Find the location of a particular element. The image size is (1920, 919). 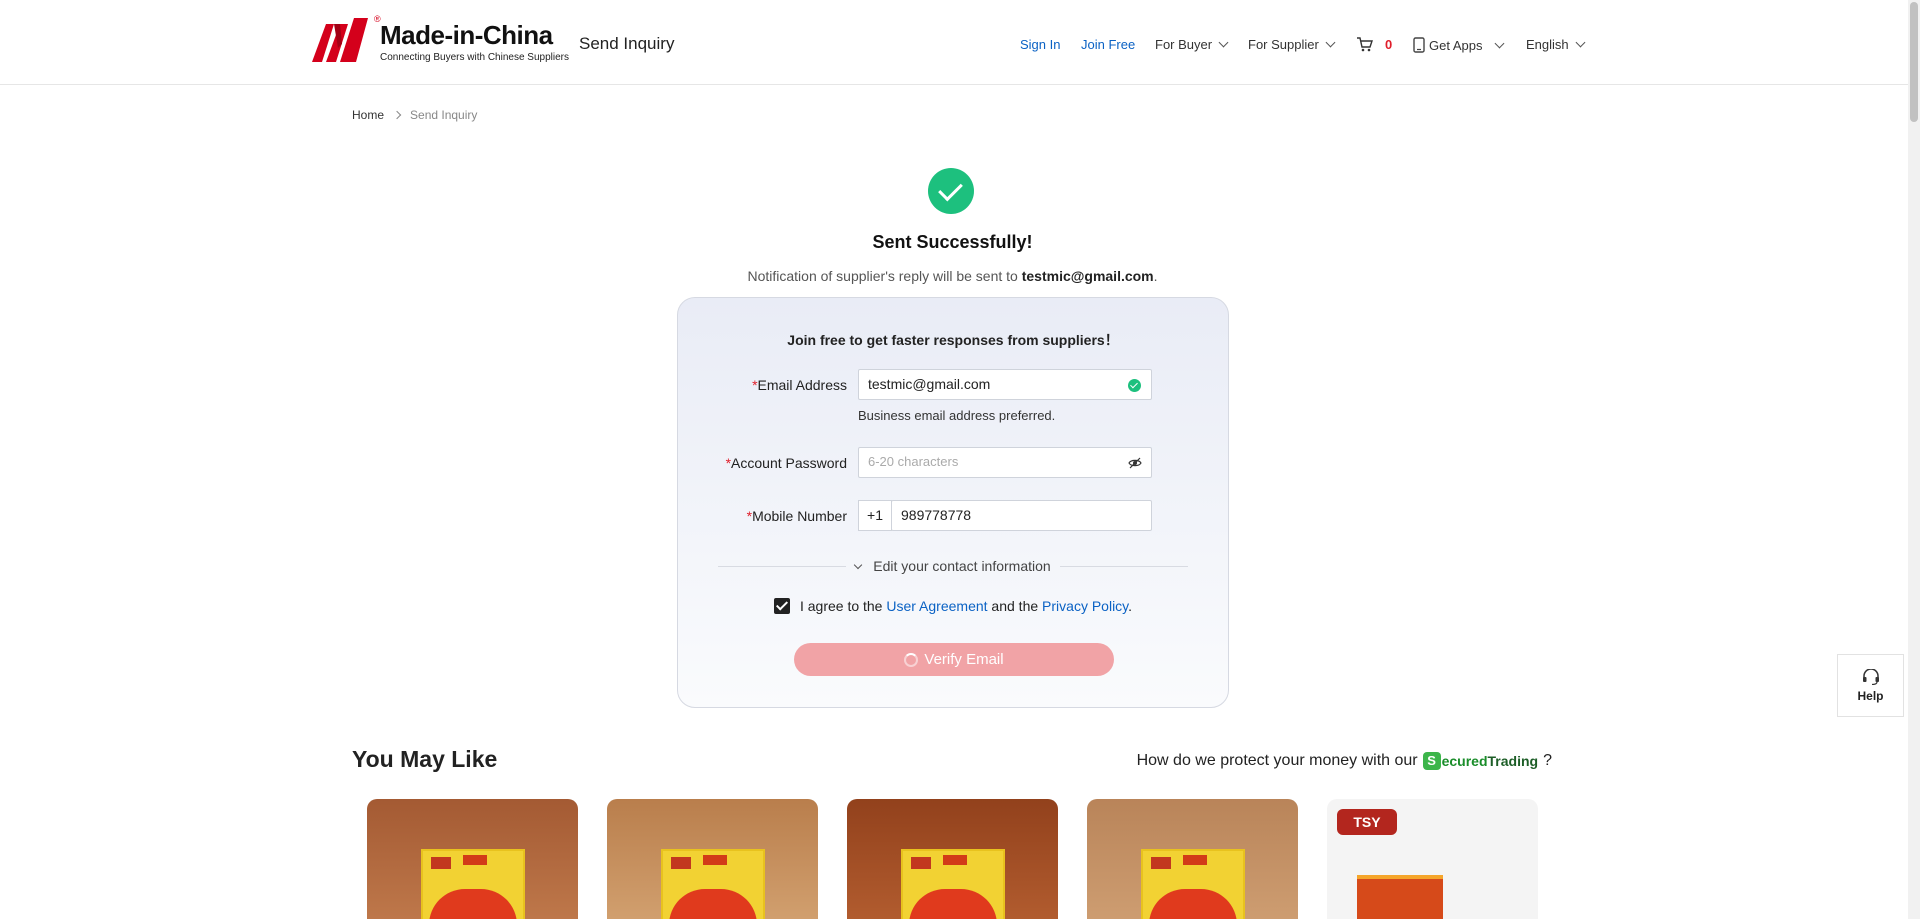

cart-button: 0 is located at coordinates (1374, 44).